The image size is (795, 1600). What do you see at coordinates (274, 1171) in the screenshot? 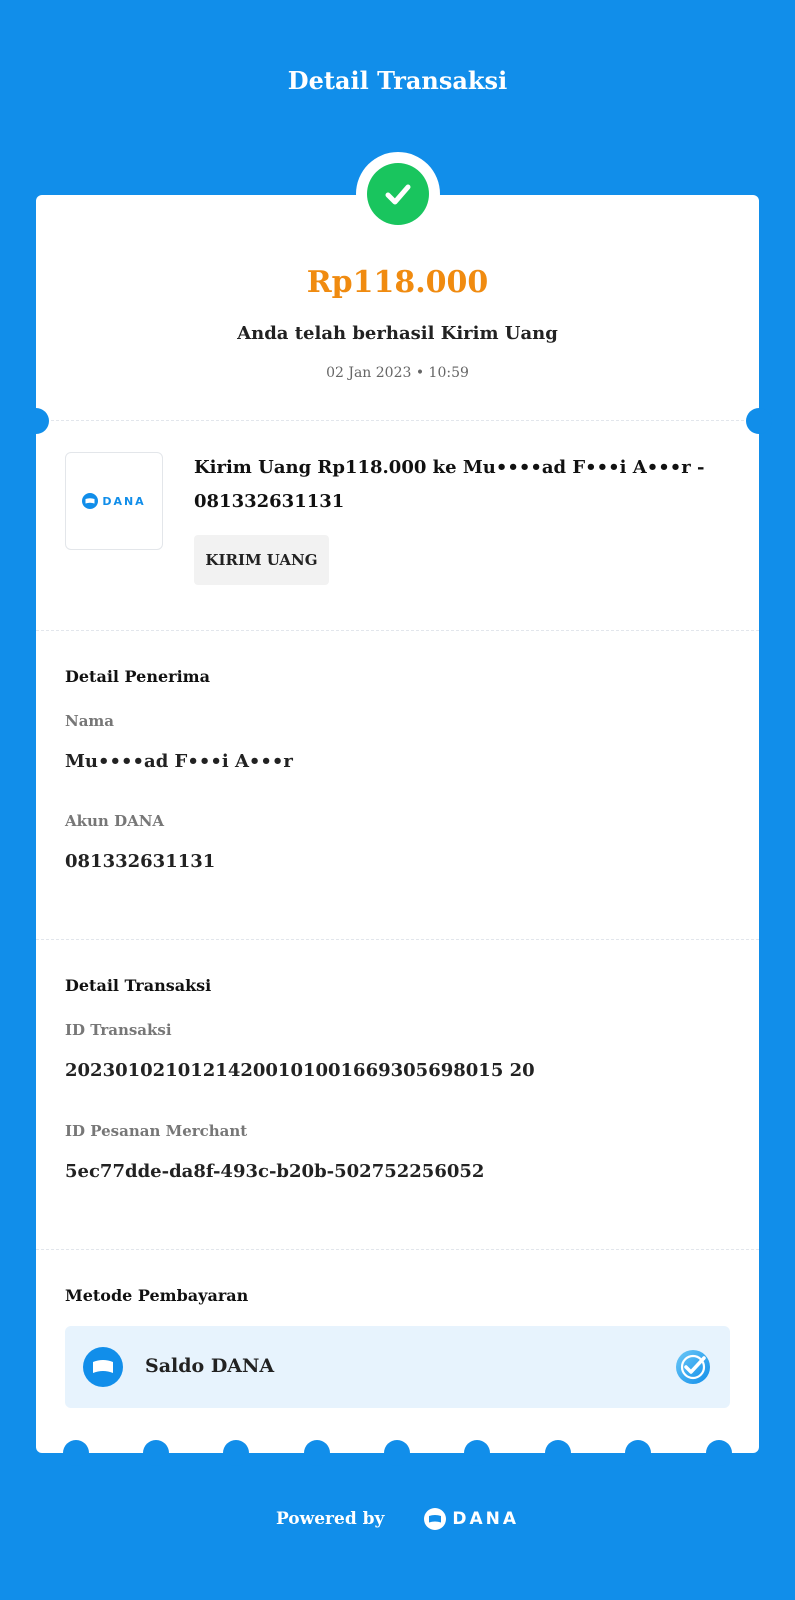
I see `merchant-order-id-value: 5ec77dde-da8f-493c-b20b-502752256052` at bounding box center [274, 1171].